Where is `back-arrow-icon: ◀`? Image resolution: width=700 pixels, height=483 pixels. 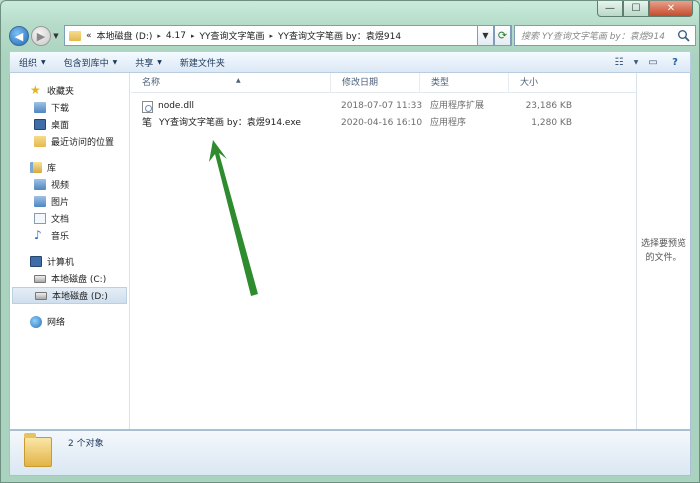 back-arrow-icon: ◀ is located at coordinates (19, 36).